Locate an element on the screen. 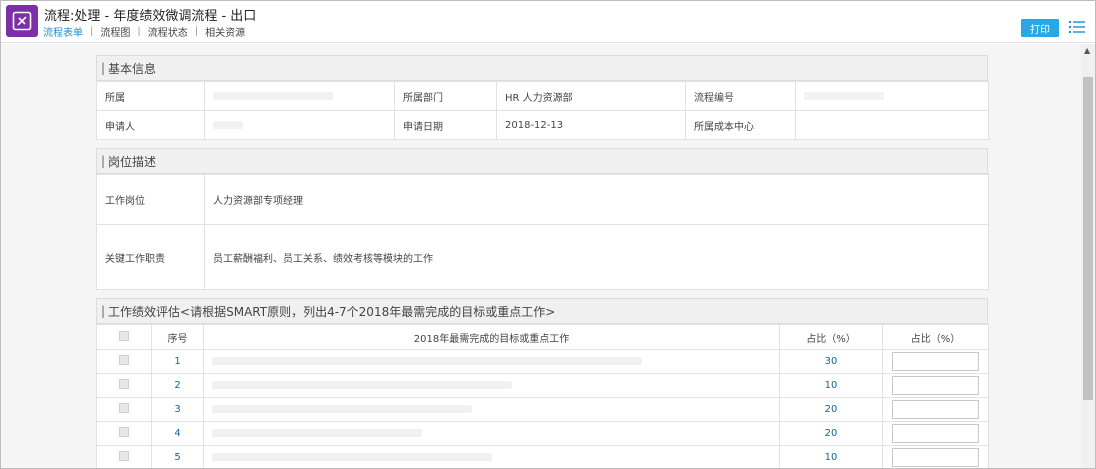  field-label: 申请人 is located at coordinates (150, 125).